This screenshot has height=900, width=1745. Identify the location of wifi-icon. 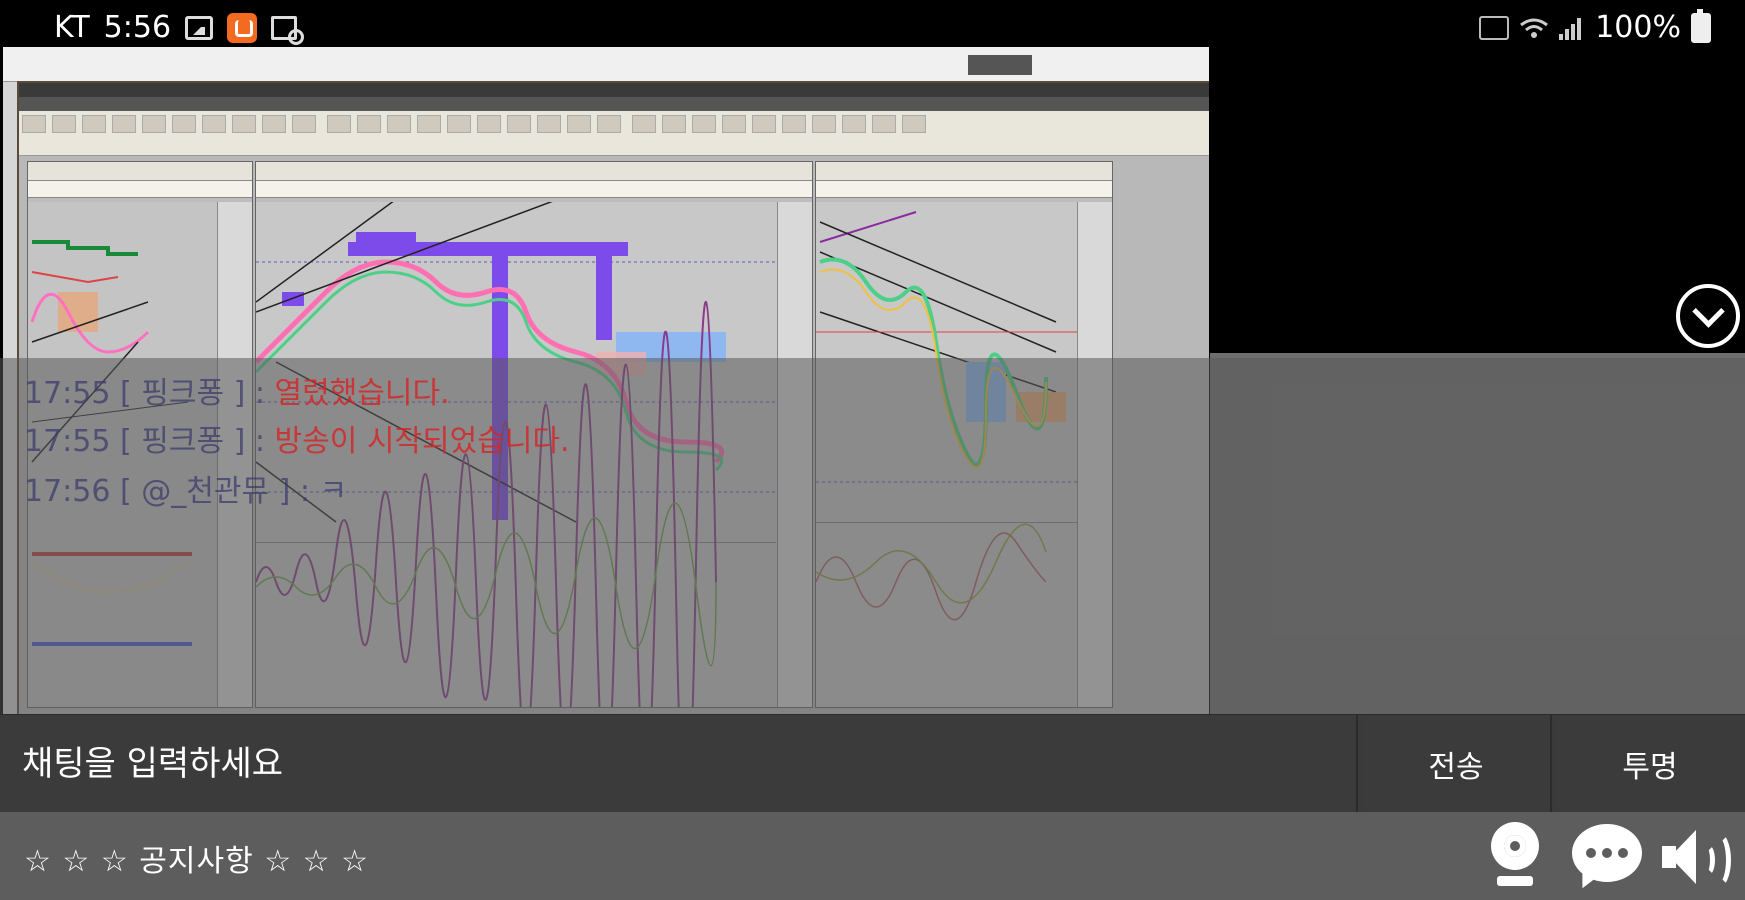
(1534, 28).